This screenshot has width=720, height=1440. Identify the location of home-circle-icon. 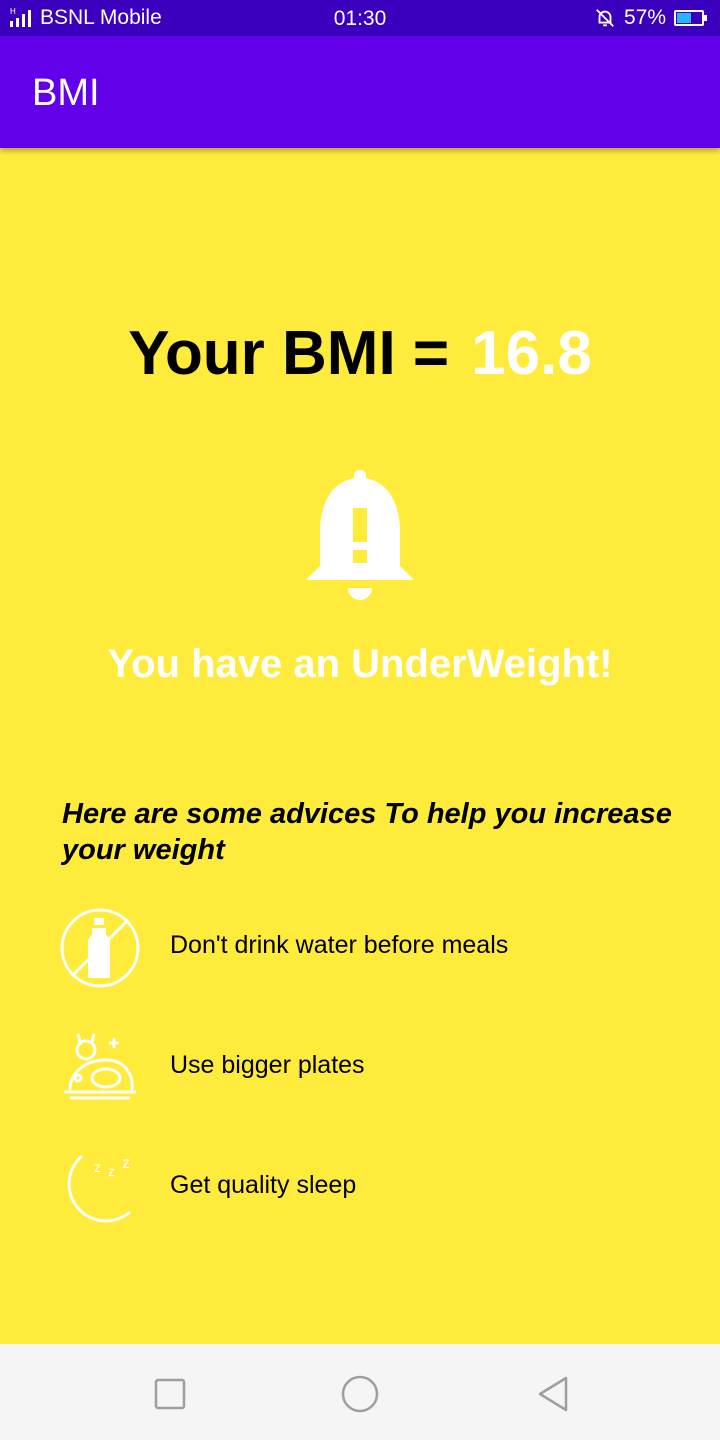
(360, 1394).